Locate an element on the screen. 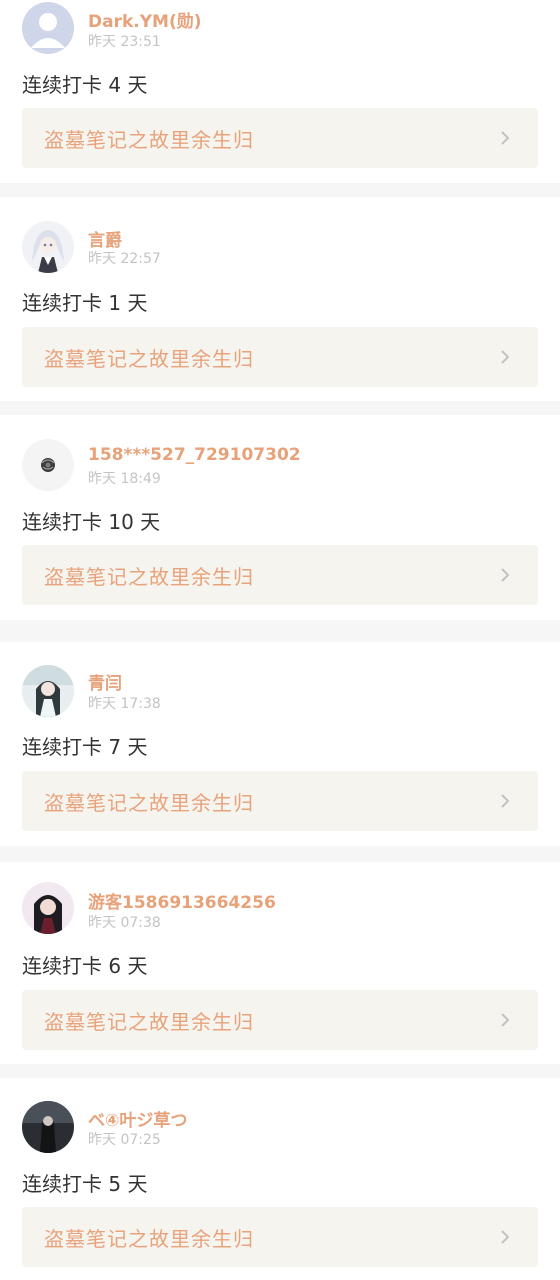 Image resolution: width=560 pixels, height=1280 pixels. default-avatar-icon is located at coordinates (48, 28).